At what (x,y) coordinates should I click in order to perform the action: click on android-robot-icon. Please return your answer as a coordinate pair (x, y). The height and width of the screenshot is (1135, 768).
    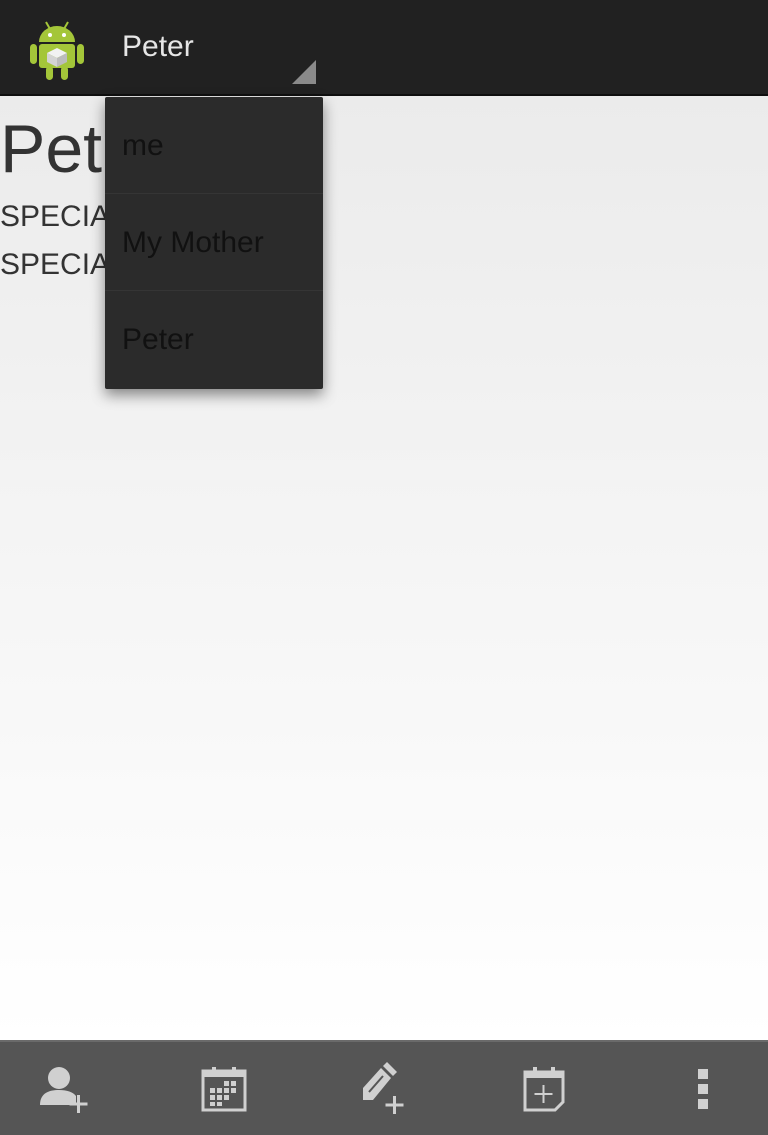
    Looking at the image, I should click on (57, 49).